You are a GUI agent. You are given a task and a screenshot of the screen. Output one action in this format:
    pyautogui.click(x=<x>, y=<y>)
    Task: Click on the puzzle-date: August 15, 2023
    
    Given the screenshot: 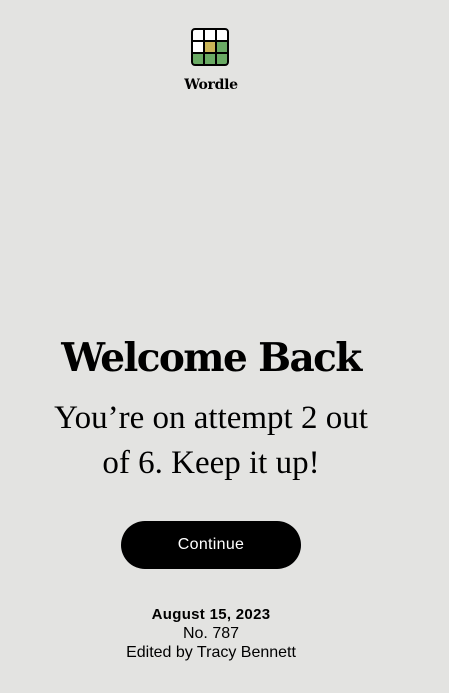 What is the action you would take?
    pyautogui.click(x=211, y=614)
    